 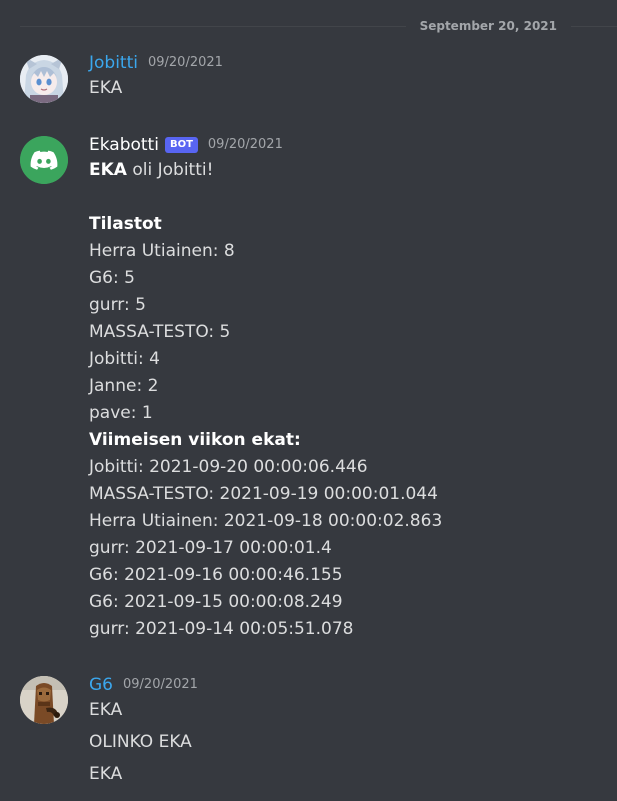 I want to click on message-header: G6 09/20/2021, so click(x=348, y=685).